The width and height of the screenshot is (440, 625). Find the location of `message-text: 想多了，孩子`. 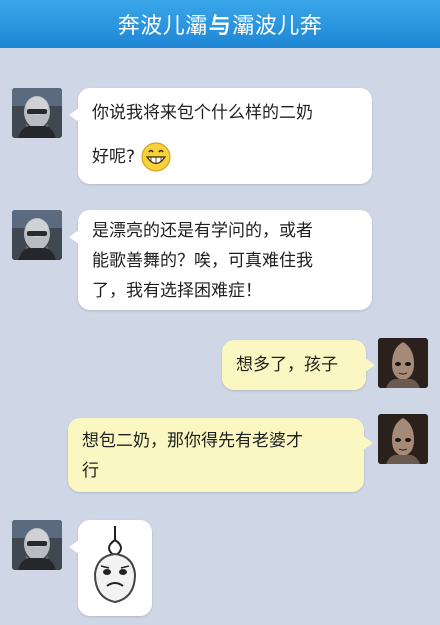

message-text: 想多了，孩子 is located at coordinates (287, 365).